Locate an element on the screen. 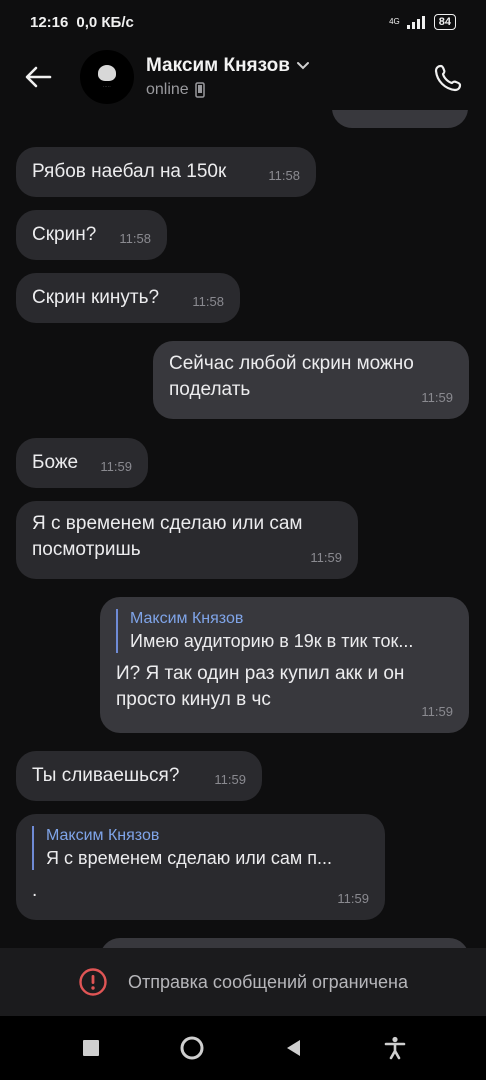 This screenshot has width=486, height=1080. message-text: Я с временем сделаю или сам is located at coordinates (167, 523).